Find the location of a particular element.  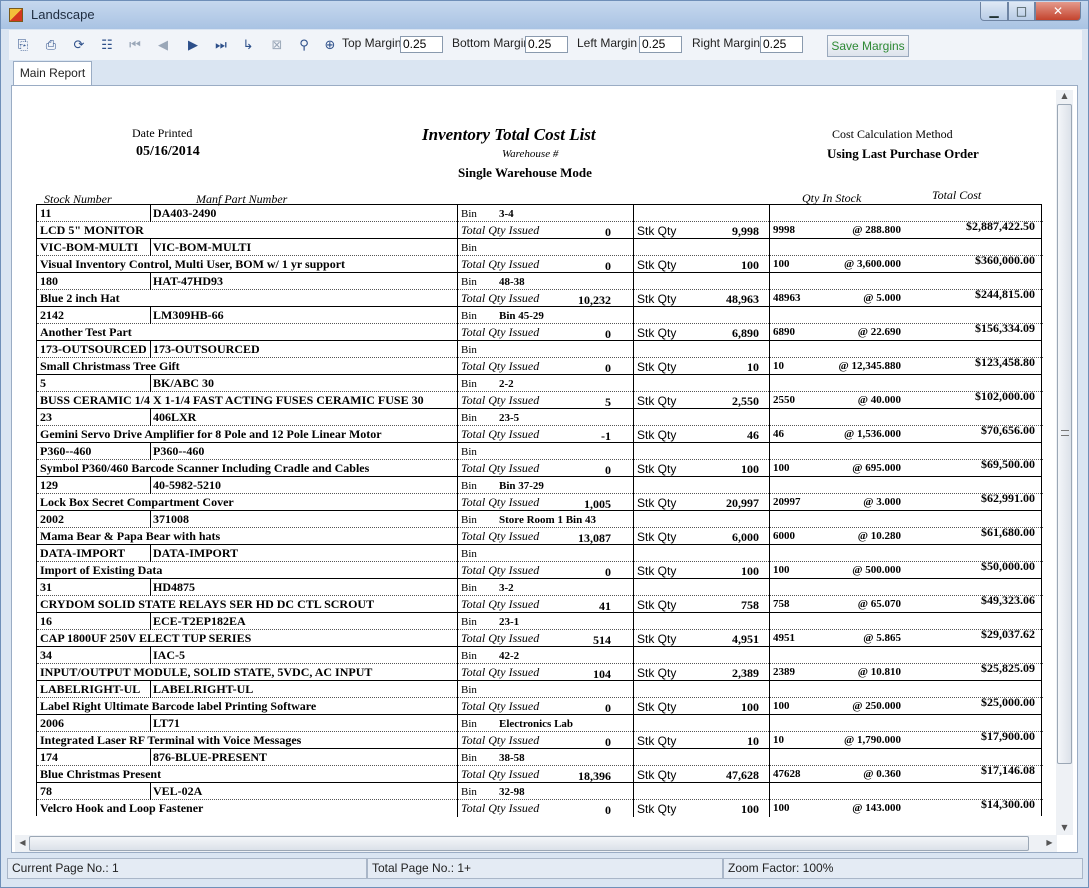

tab-main-report: Main Report is located at coordinates (52, 73).